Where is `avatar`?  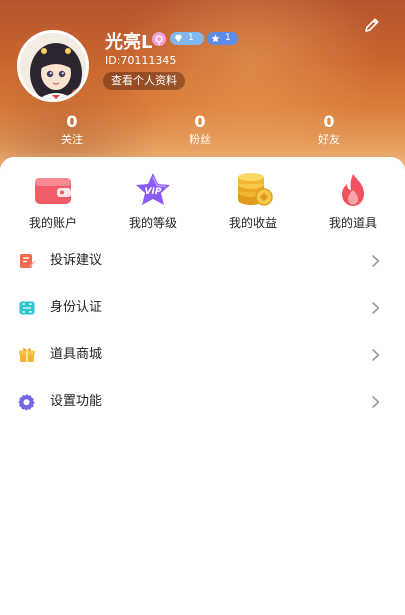 avatar is located at coordinates (53, 66).